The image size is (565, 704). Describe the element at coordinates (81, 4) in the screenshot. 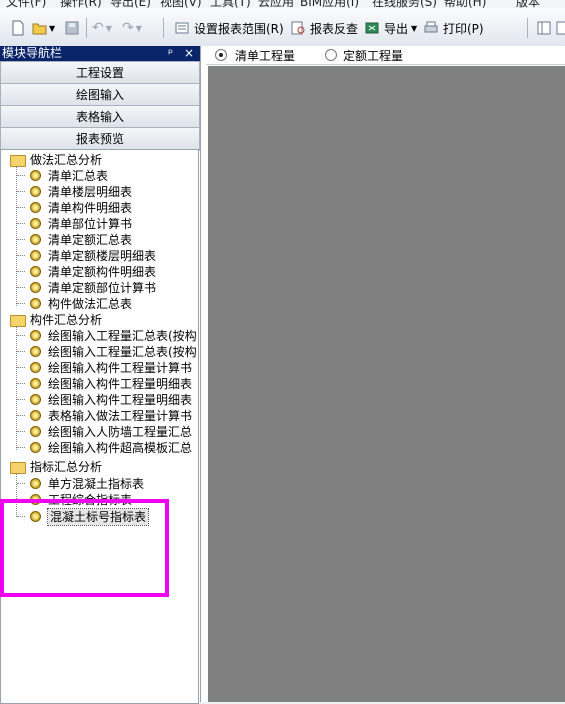

I see `menu-operate: 操作(R)` at that location.